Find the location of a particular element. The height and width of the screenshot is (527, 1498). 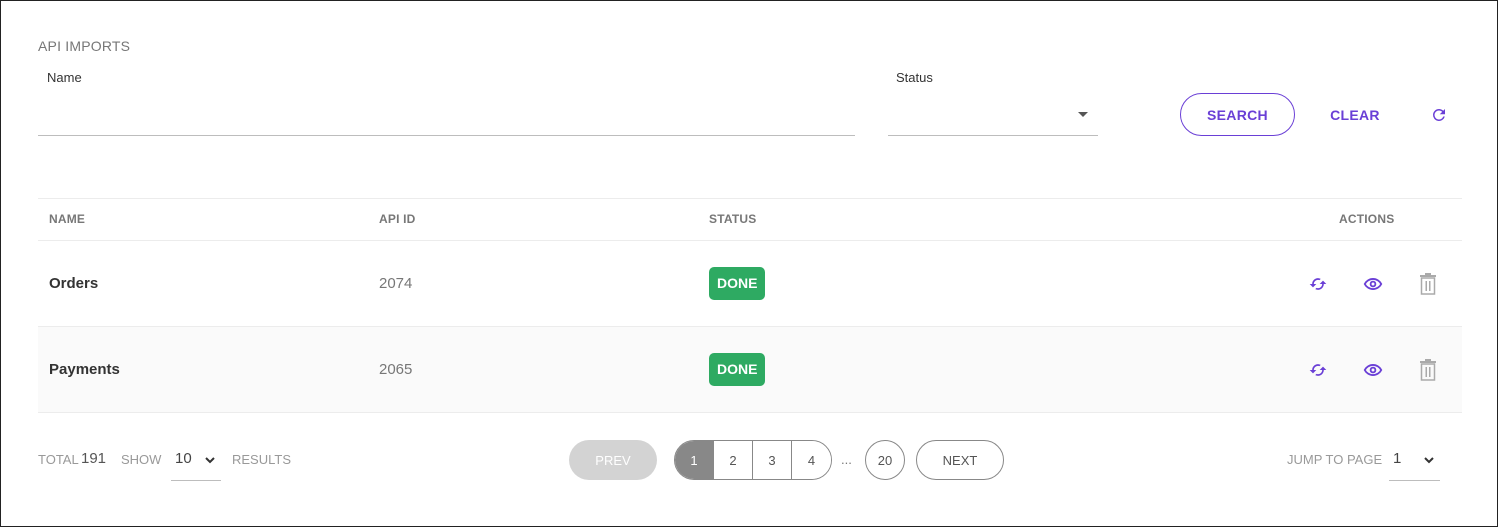

refresh-icon is located at coordinates (1438, 115).